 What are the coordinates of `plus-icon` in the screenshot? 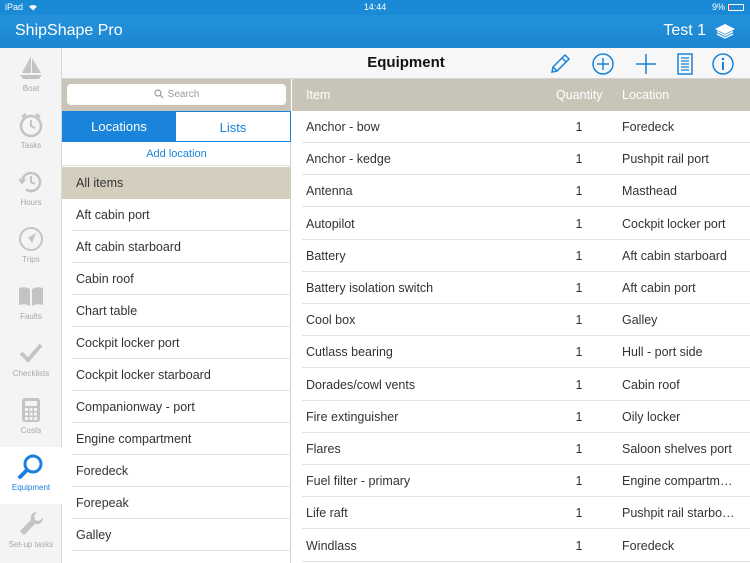 It's located at (646, 64).